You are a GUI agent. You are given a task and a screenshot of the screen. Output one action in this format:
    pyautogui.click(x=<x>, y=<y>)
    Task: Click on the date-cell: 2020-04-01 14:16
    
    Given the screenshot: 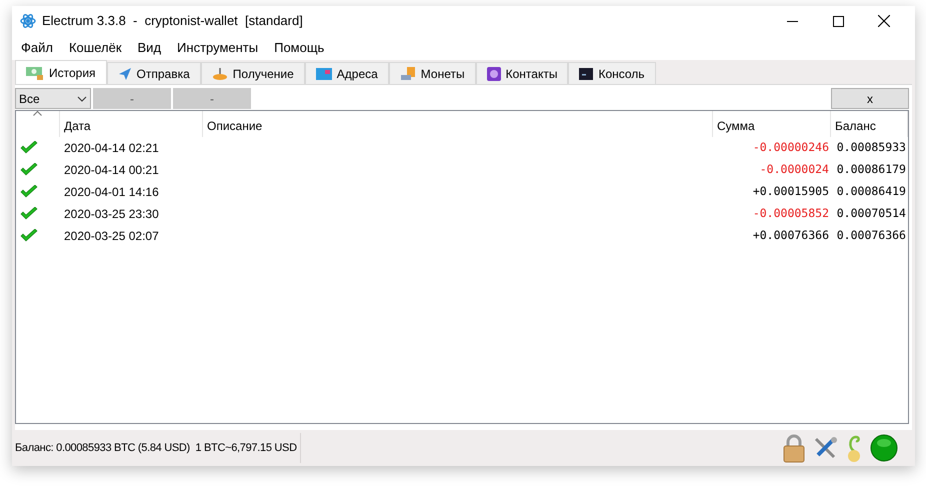 What is the action you would take?
    pyautogui.click(x=111, y=192)
    